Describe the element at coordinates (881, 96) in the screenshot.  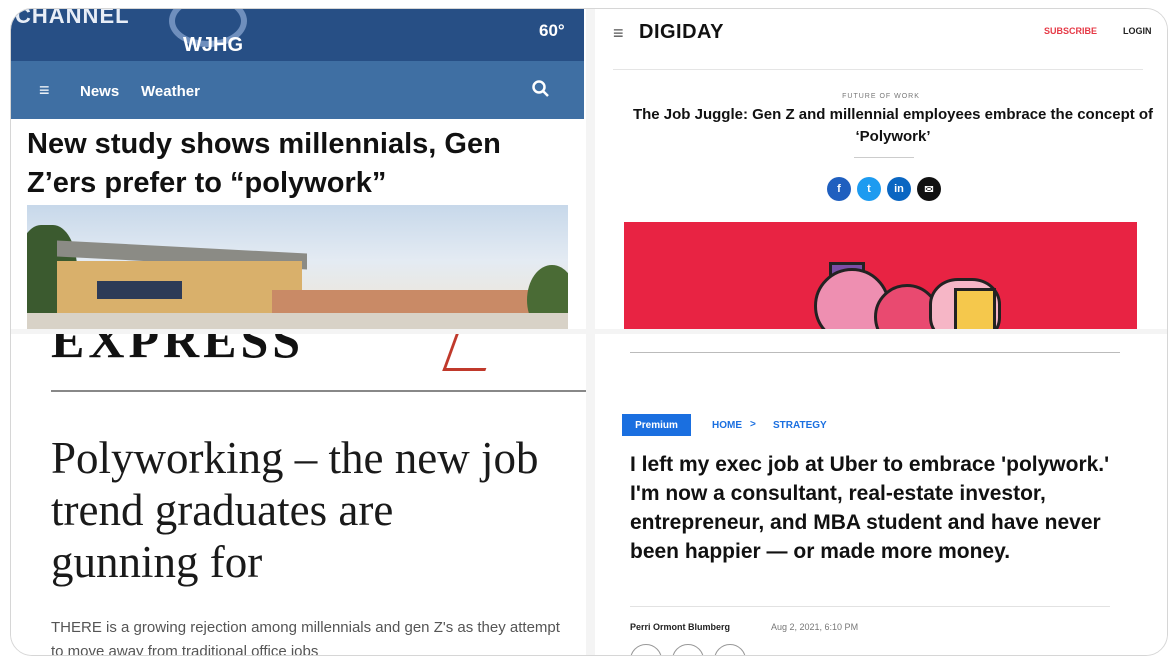
I see `section-kicker: FUTURE OF WORK` at that location.